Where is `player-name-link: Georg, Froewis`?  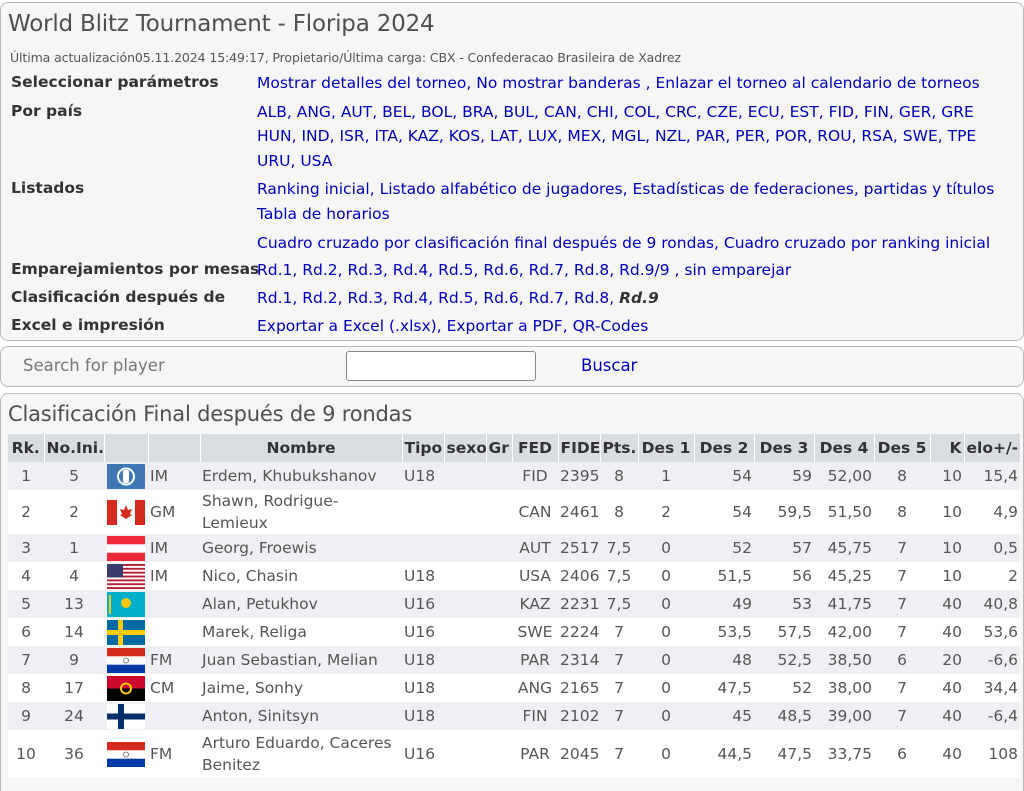 player-name-link: Georg, Froewis is located at coordinates (301, 548).